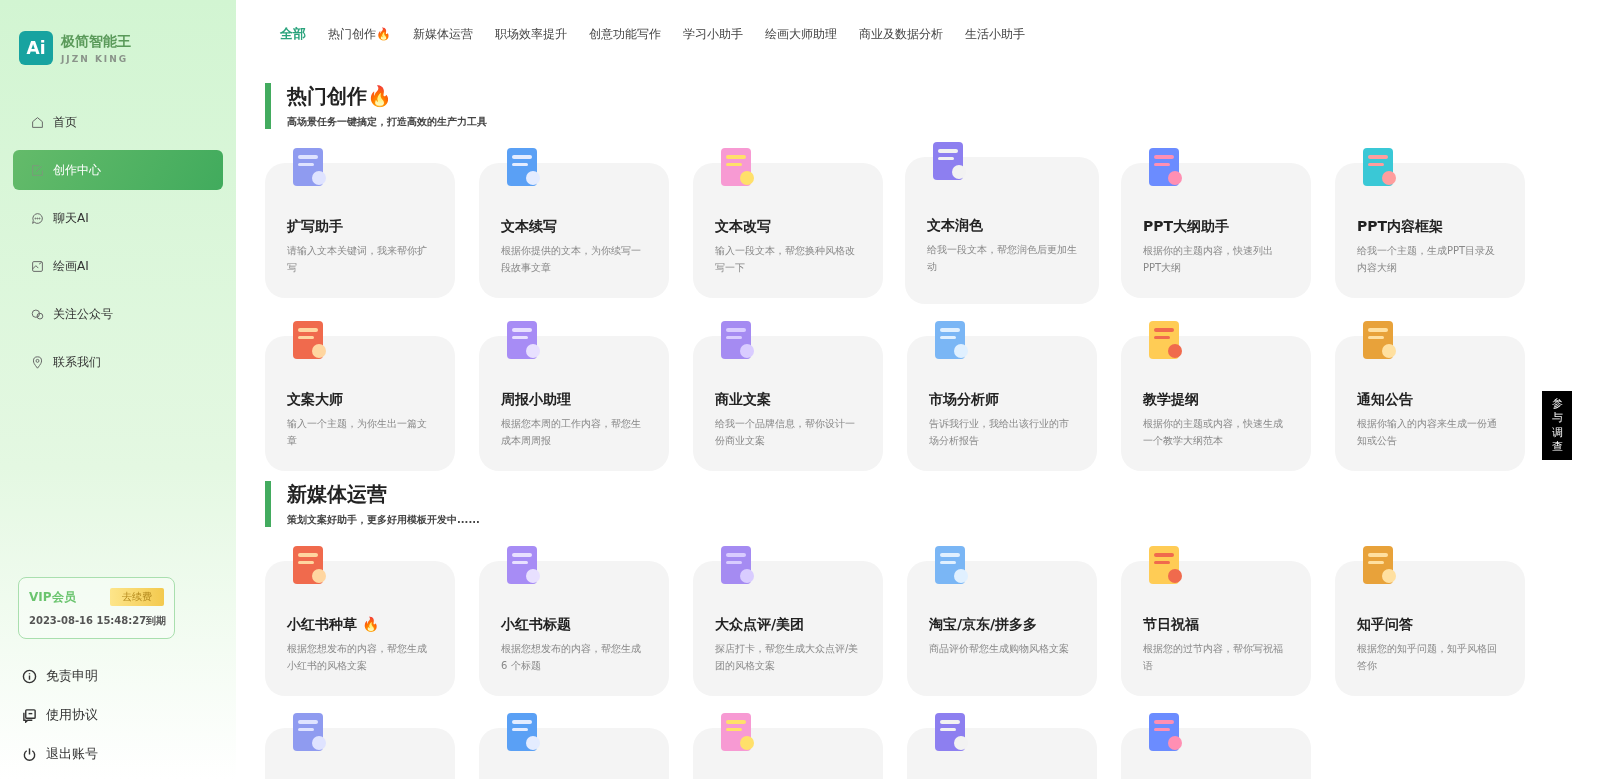  I want to click on card-description: 根据您的知乎问题，知乎风格回答你, so click(1427, 657).